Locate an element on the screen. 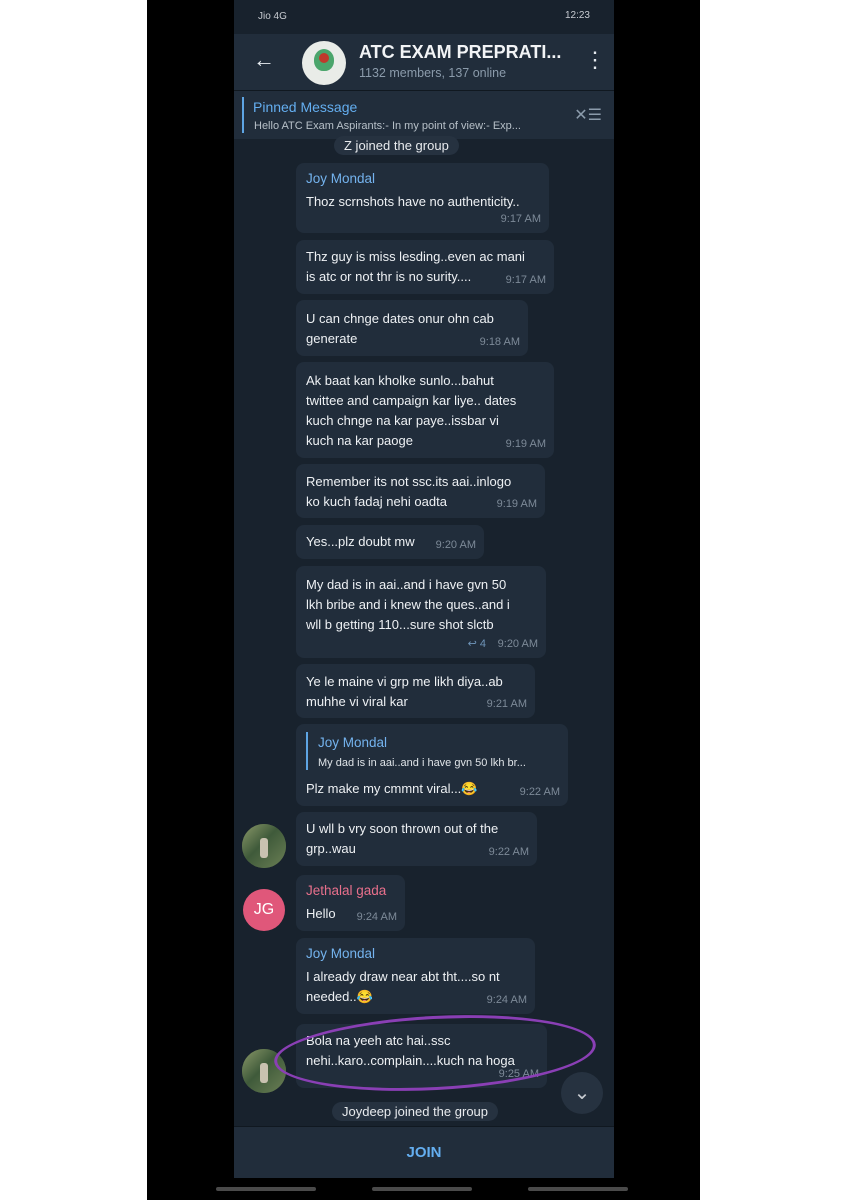  status-bar: Jio 4G 12:23 is located at coordinates (424, 17).